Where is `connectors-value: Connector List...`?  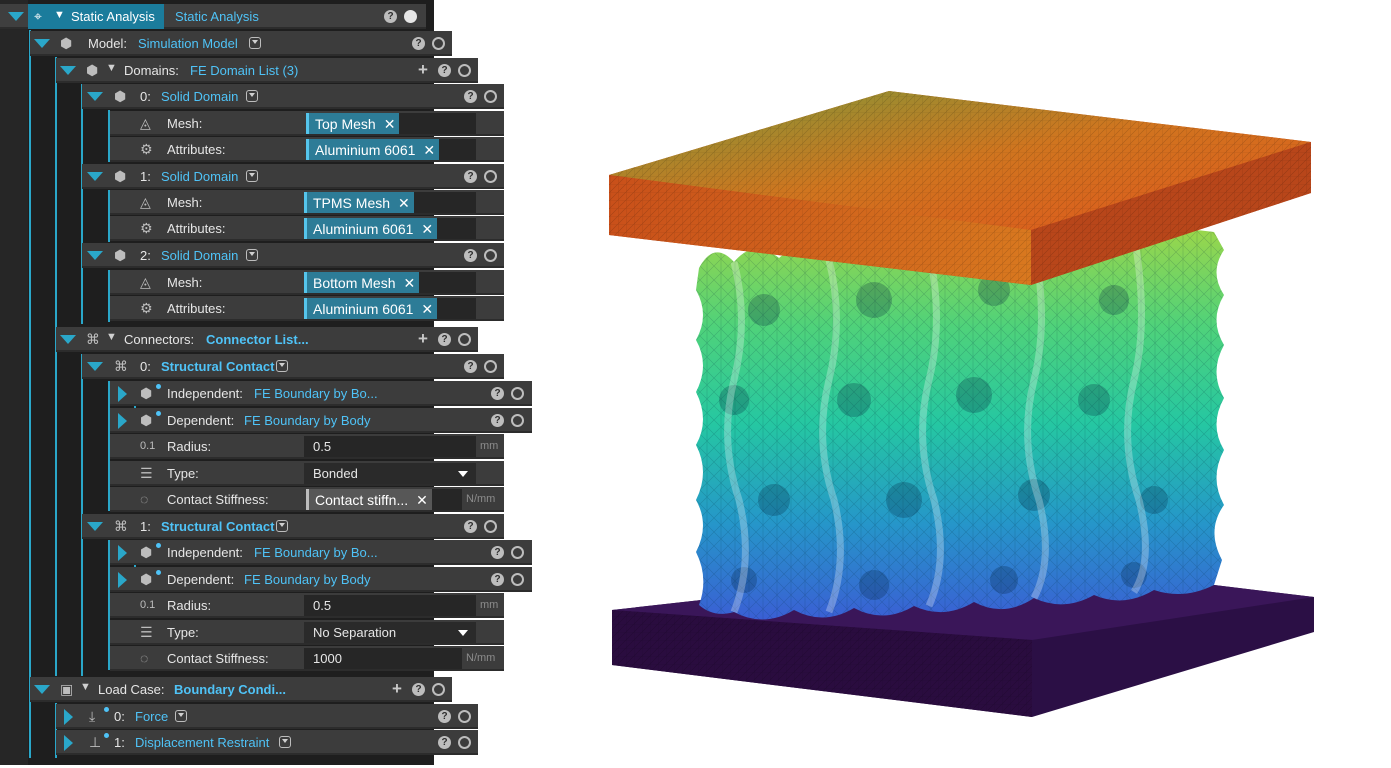
connectors-value: Connector List... is located at coordinates (257, 339).